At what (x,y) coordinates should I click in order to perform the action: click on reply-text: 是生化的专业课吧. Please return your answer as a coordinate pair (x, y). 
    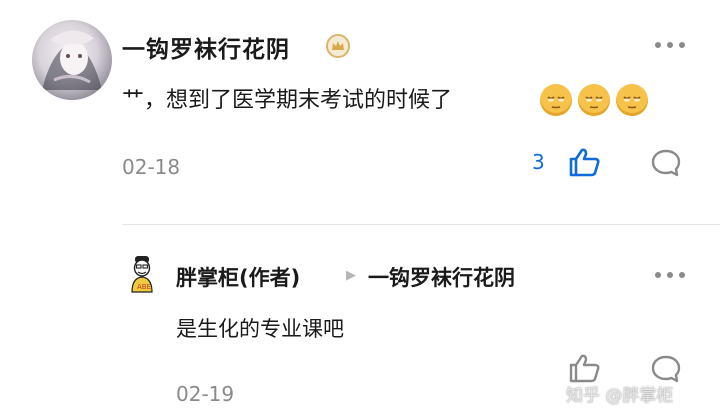
    Looking at the image, I should click on (260, 329).